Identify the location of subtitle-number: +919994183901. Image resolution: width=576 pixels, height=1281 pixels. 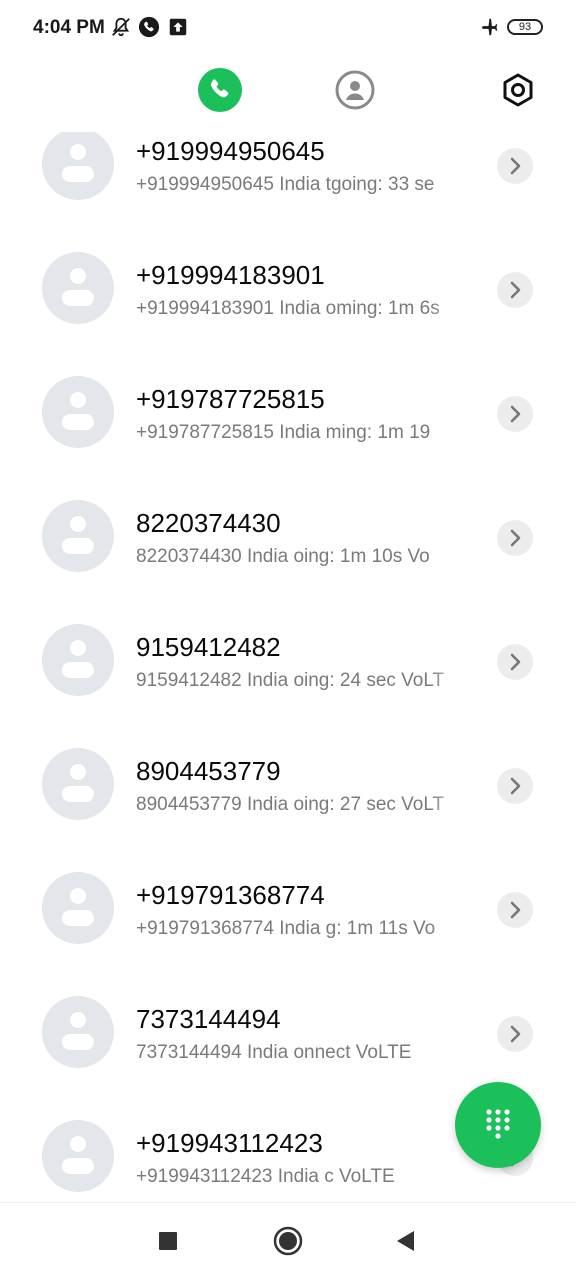
(205, 308).